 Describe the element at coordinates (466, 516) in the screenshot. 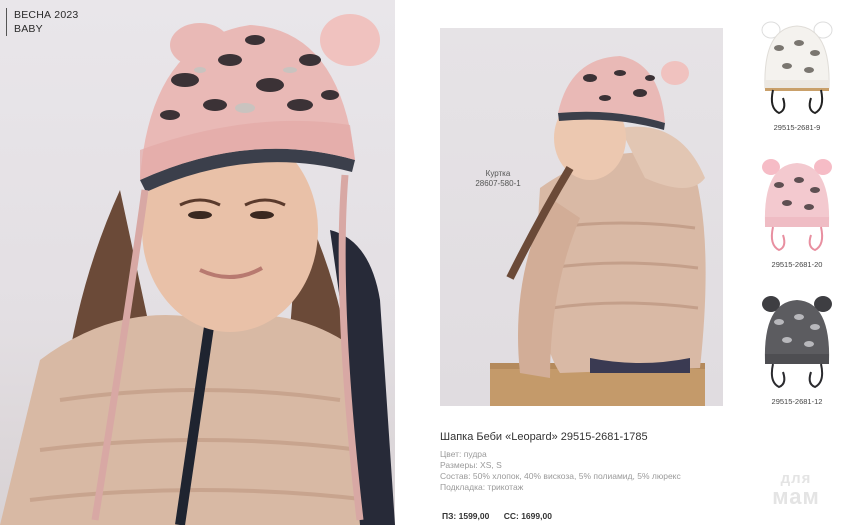

I see `price-pz: ПЗ: 1599,00` at that location.